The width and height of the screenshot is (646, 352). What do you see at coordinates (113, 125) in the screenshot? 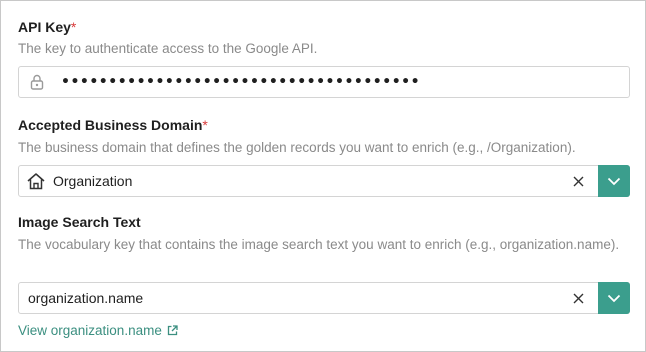
I see `business-domain-label: Accepted Business Domain*` at bounding box center [113, 125].